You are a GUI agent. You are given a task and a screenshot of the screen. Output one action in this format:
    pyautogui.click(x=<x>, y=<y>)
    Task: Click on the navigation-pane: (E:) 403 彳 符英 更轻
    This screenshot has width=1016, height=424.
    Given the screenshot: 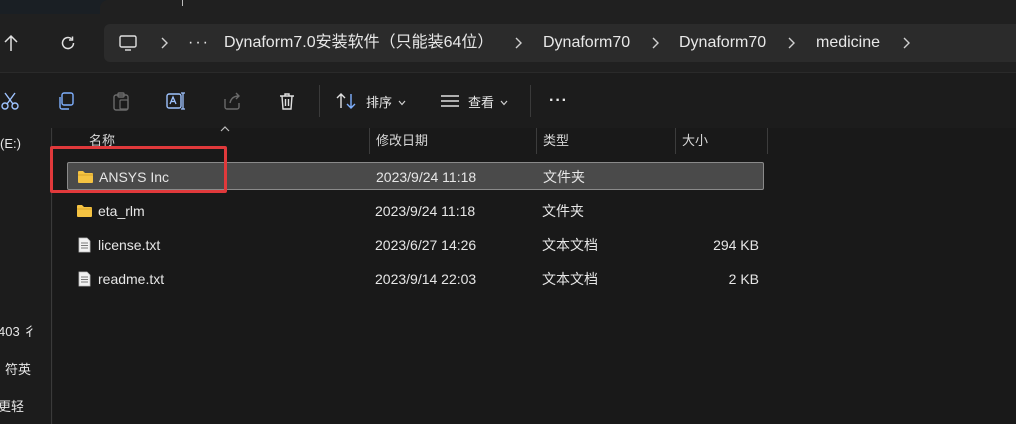 What is the action you would take?
    pyautogui.click(x=26, y=276)
    